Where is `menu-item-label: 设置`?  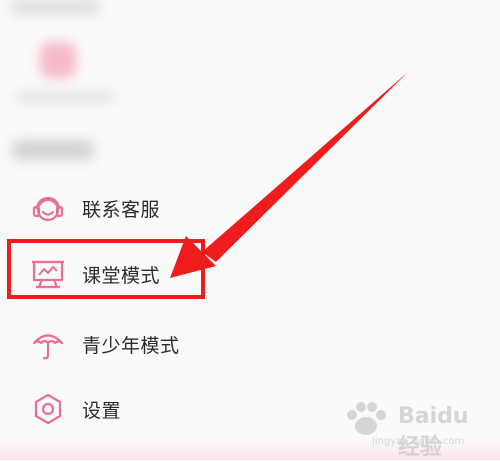
menu-item-label: 设置 is located at coordinates (102, 411).